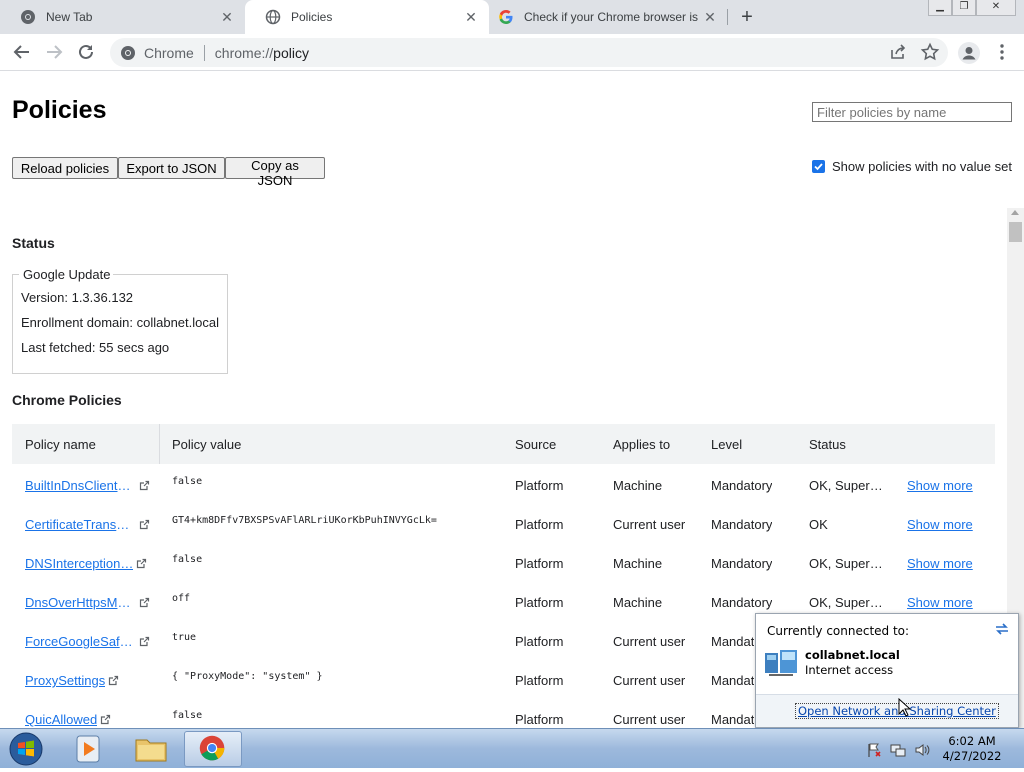 Image resolution: width=1024 pixels, height=772 pixels. What do you see at coordinates (898, 52) in the screenshot?
I see `share-icon` at bounding box center [898, 52].